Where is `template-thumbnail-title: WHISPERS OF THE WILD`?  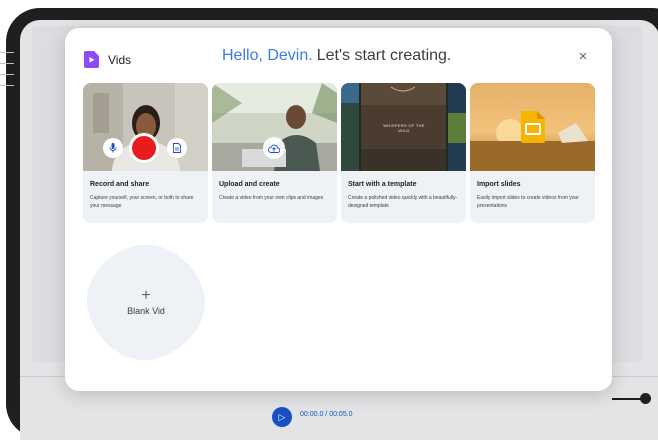
template-thumbnail-title: WHISPERS OF THE WILD is located at coordinates (404, 128).